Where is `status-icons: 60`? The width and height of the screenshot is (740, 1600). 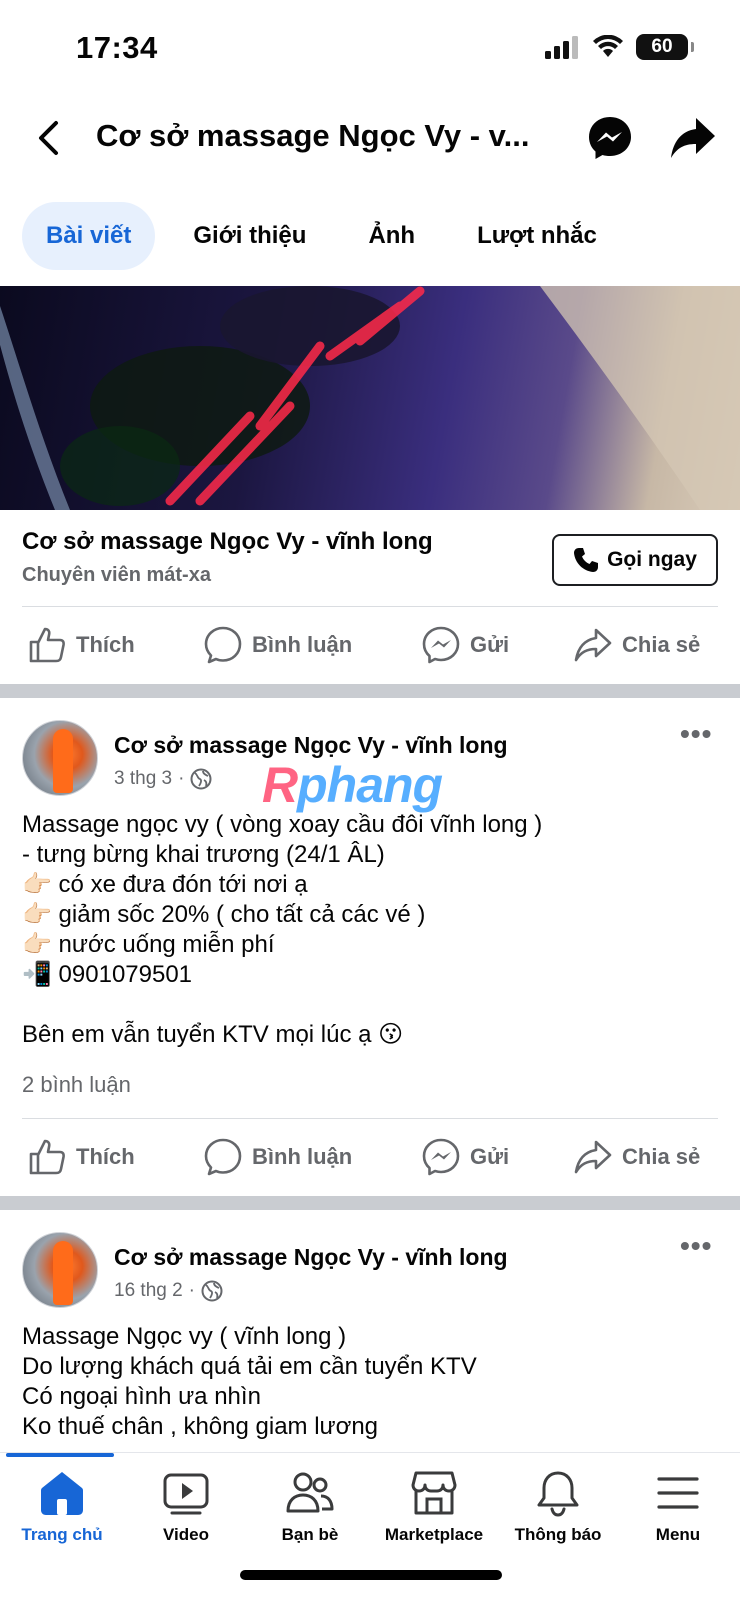 status-icons: 60 is located at coordinates (619, 47).